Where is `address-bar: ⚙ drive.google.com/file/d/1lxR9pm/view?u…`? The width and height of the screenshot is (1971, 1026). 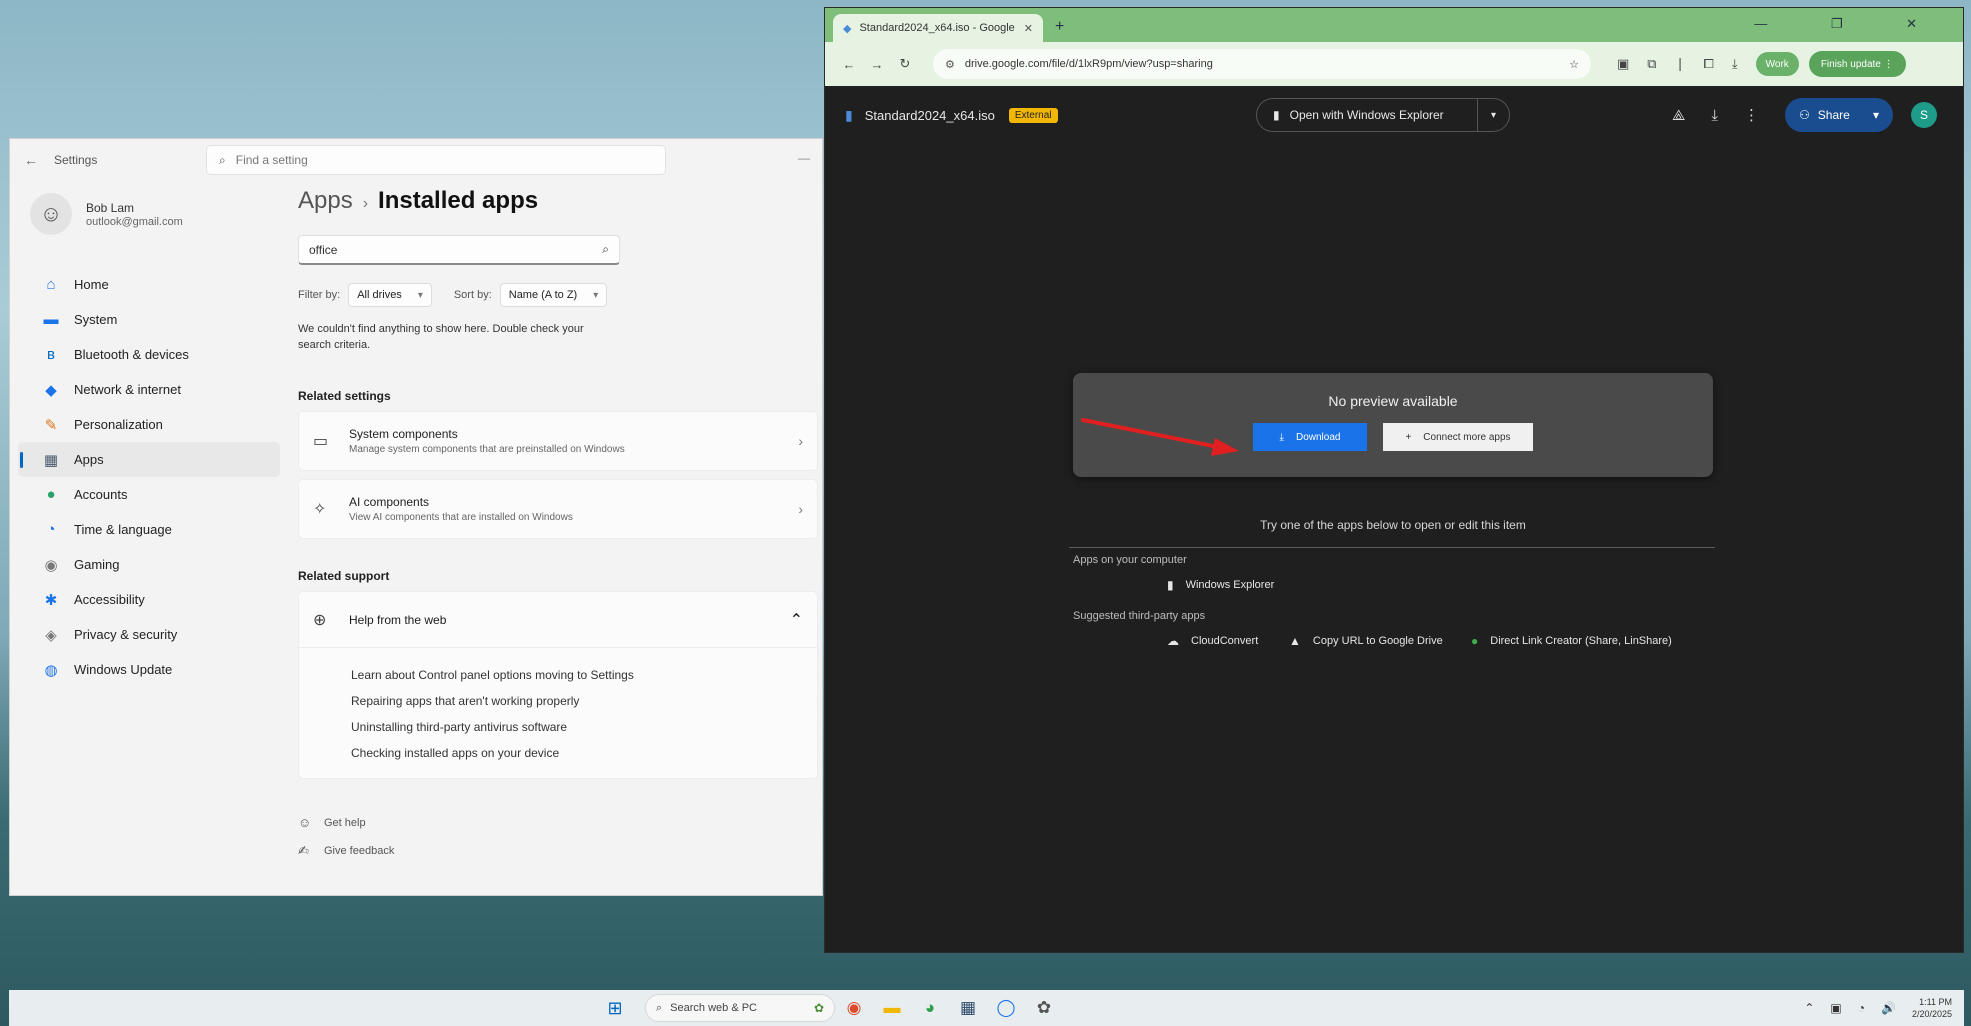 address-bar: ⚙ drive.google.com/file/d/1lxR9pm/view?u… is located at coordinates (1262, 64).